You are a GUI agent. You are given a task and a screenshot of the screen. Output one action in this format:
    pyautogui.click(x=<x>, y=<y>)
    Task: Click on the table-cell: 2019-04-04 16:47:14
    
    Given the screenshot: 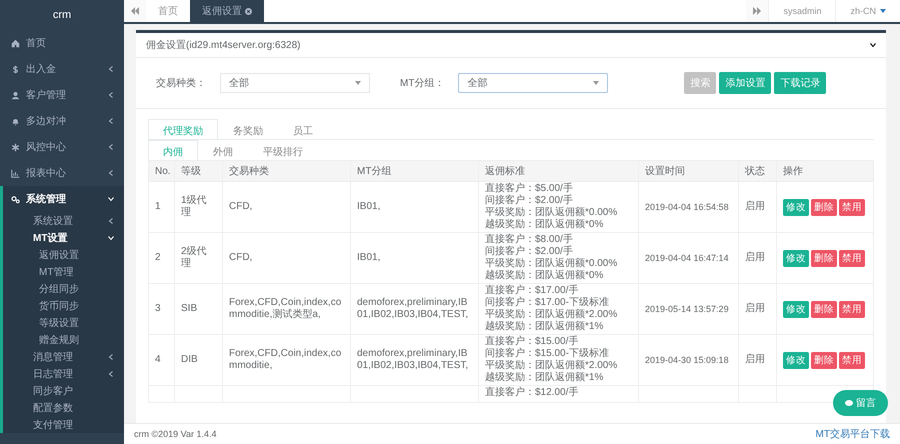 What is the action you would take?
    pyautogui.click(x=688, y=258)
    